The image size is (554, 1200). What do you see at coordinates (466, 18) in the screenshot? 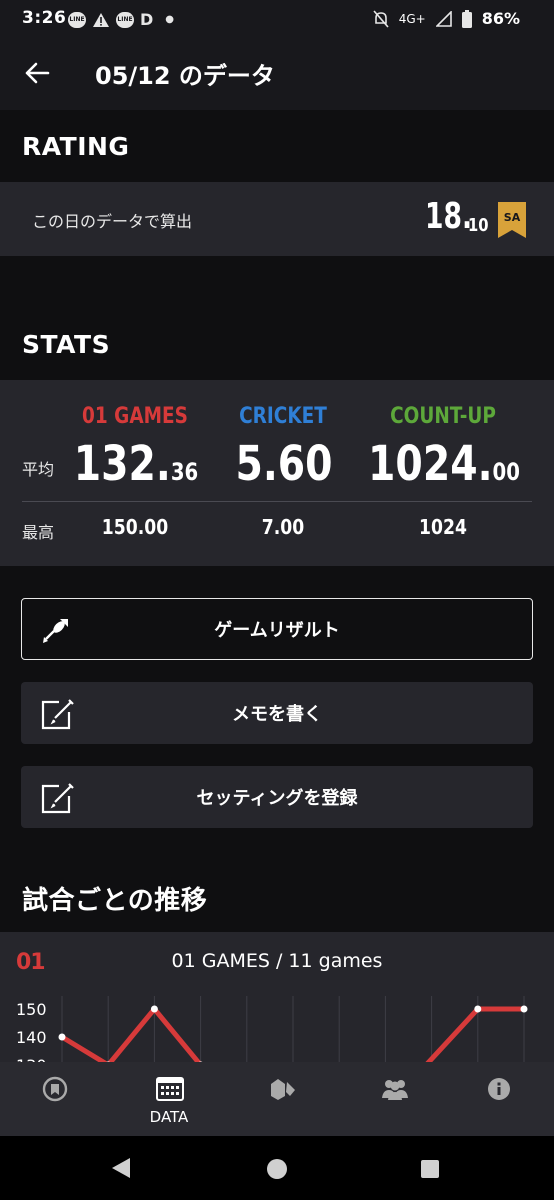
I see `battery-icon` at bounding box center [466, 18].